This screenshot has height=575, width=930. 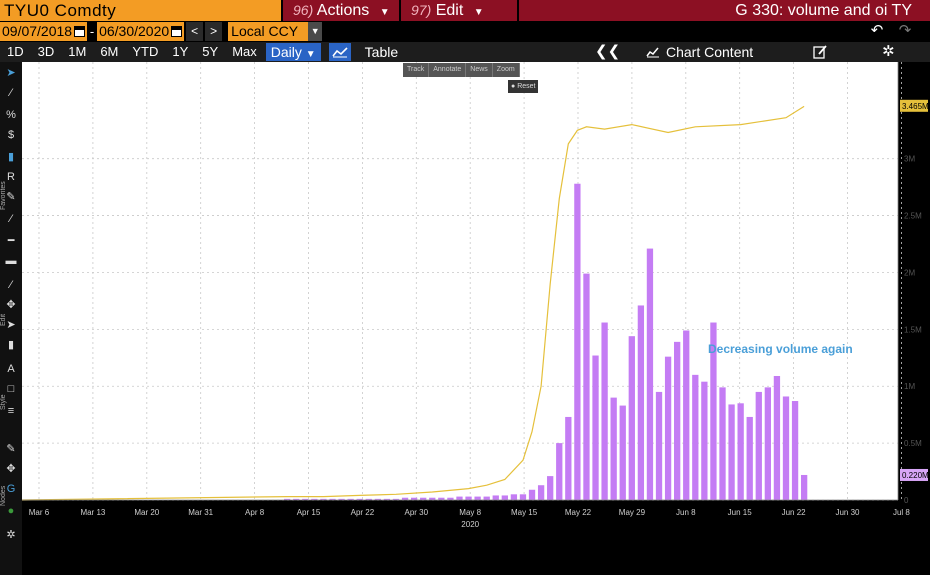 I want to click on frequency-select: Daily ▼, so click(x=293, y=52).